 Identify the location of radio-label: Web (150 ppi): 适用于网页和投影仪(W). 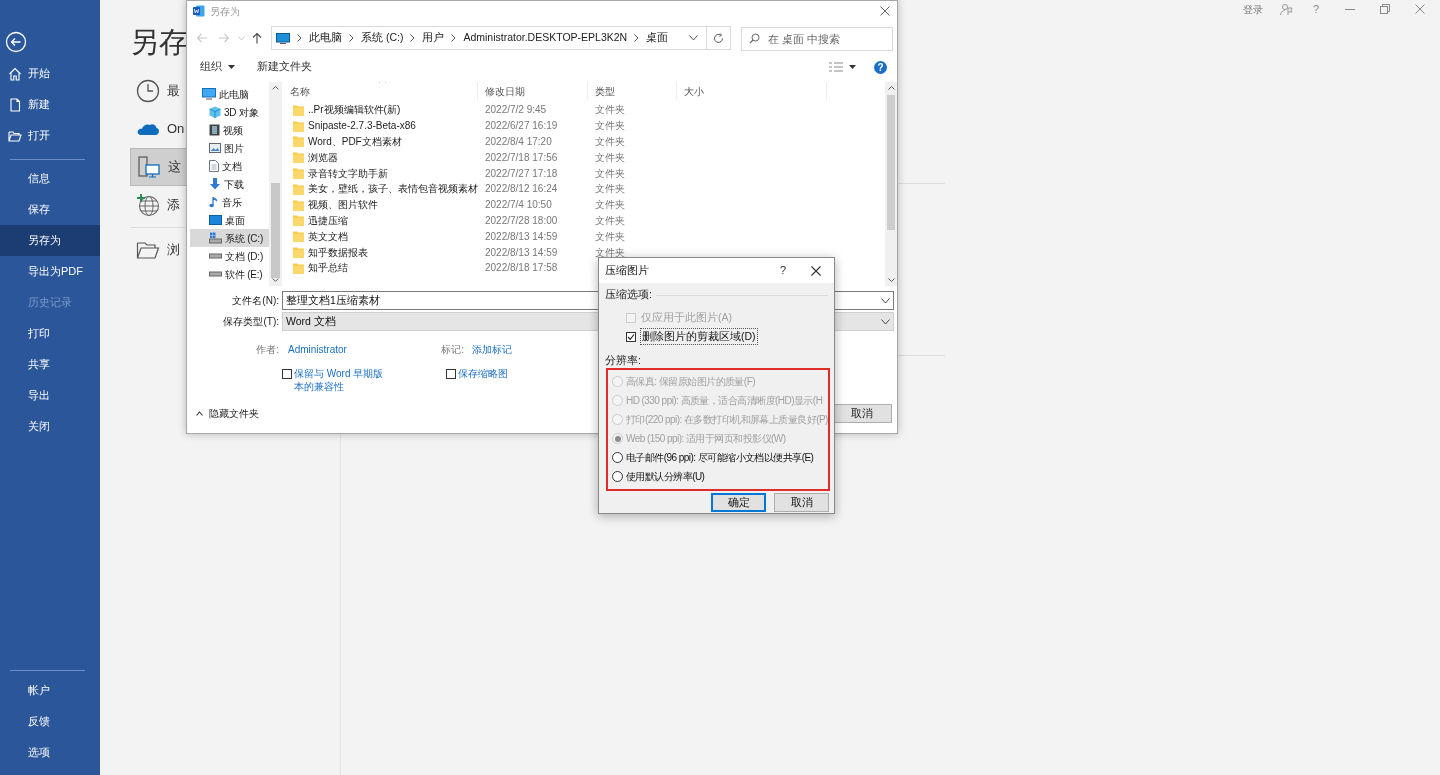
(706, 439).